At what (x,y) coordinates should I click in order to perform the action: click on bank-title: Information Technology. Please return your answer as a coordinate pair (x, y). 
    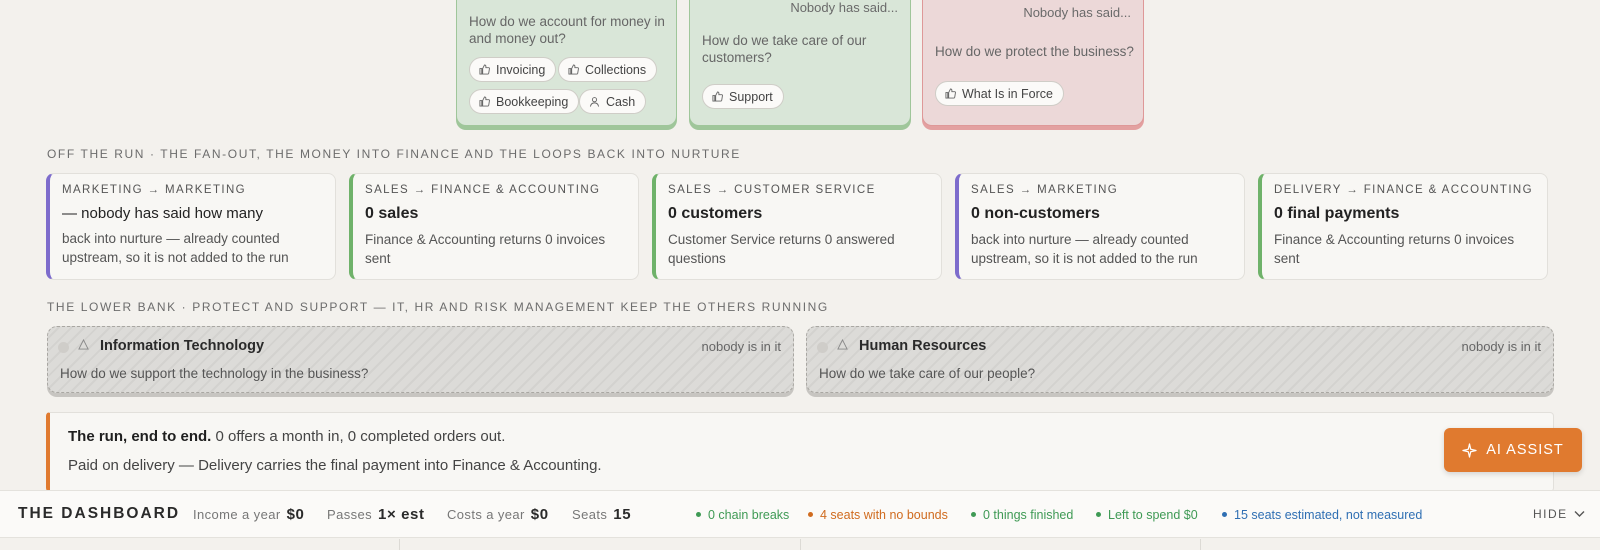
    Looking at the image, I should click on (182, 346).